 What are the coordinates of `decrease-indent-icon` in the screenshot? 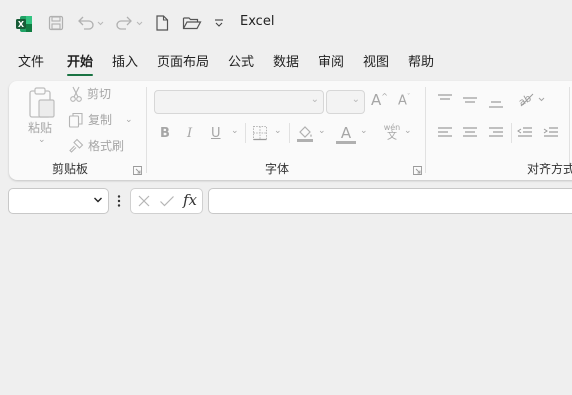 It's located at (525, 133).